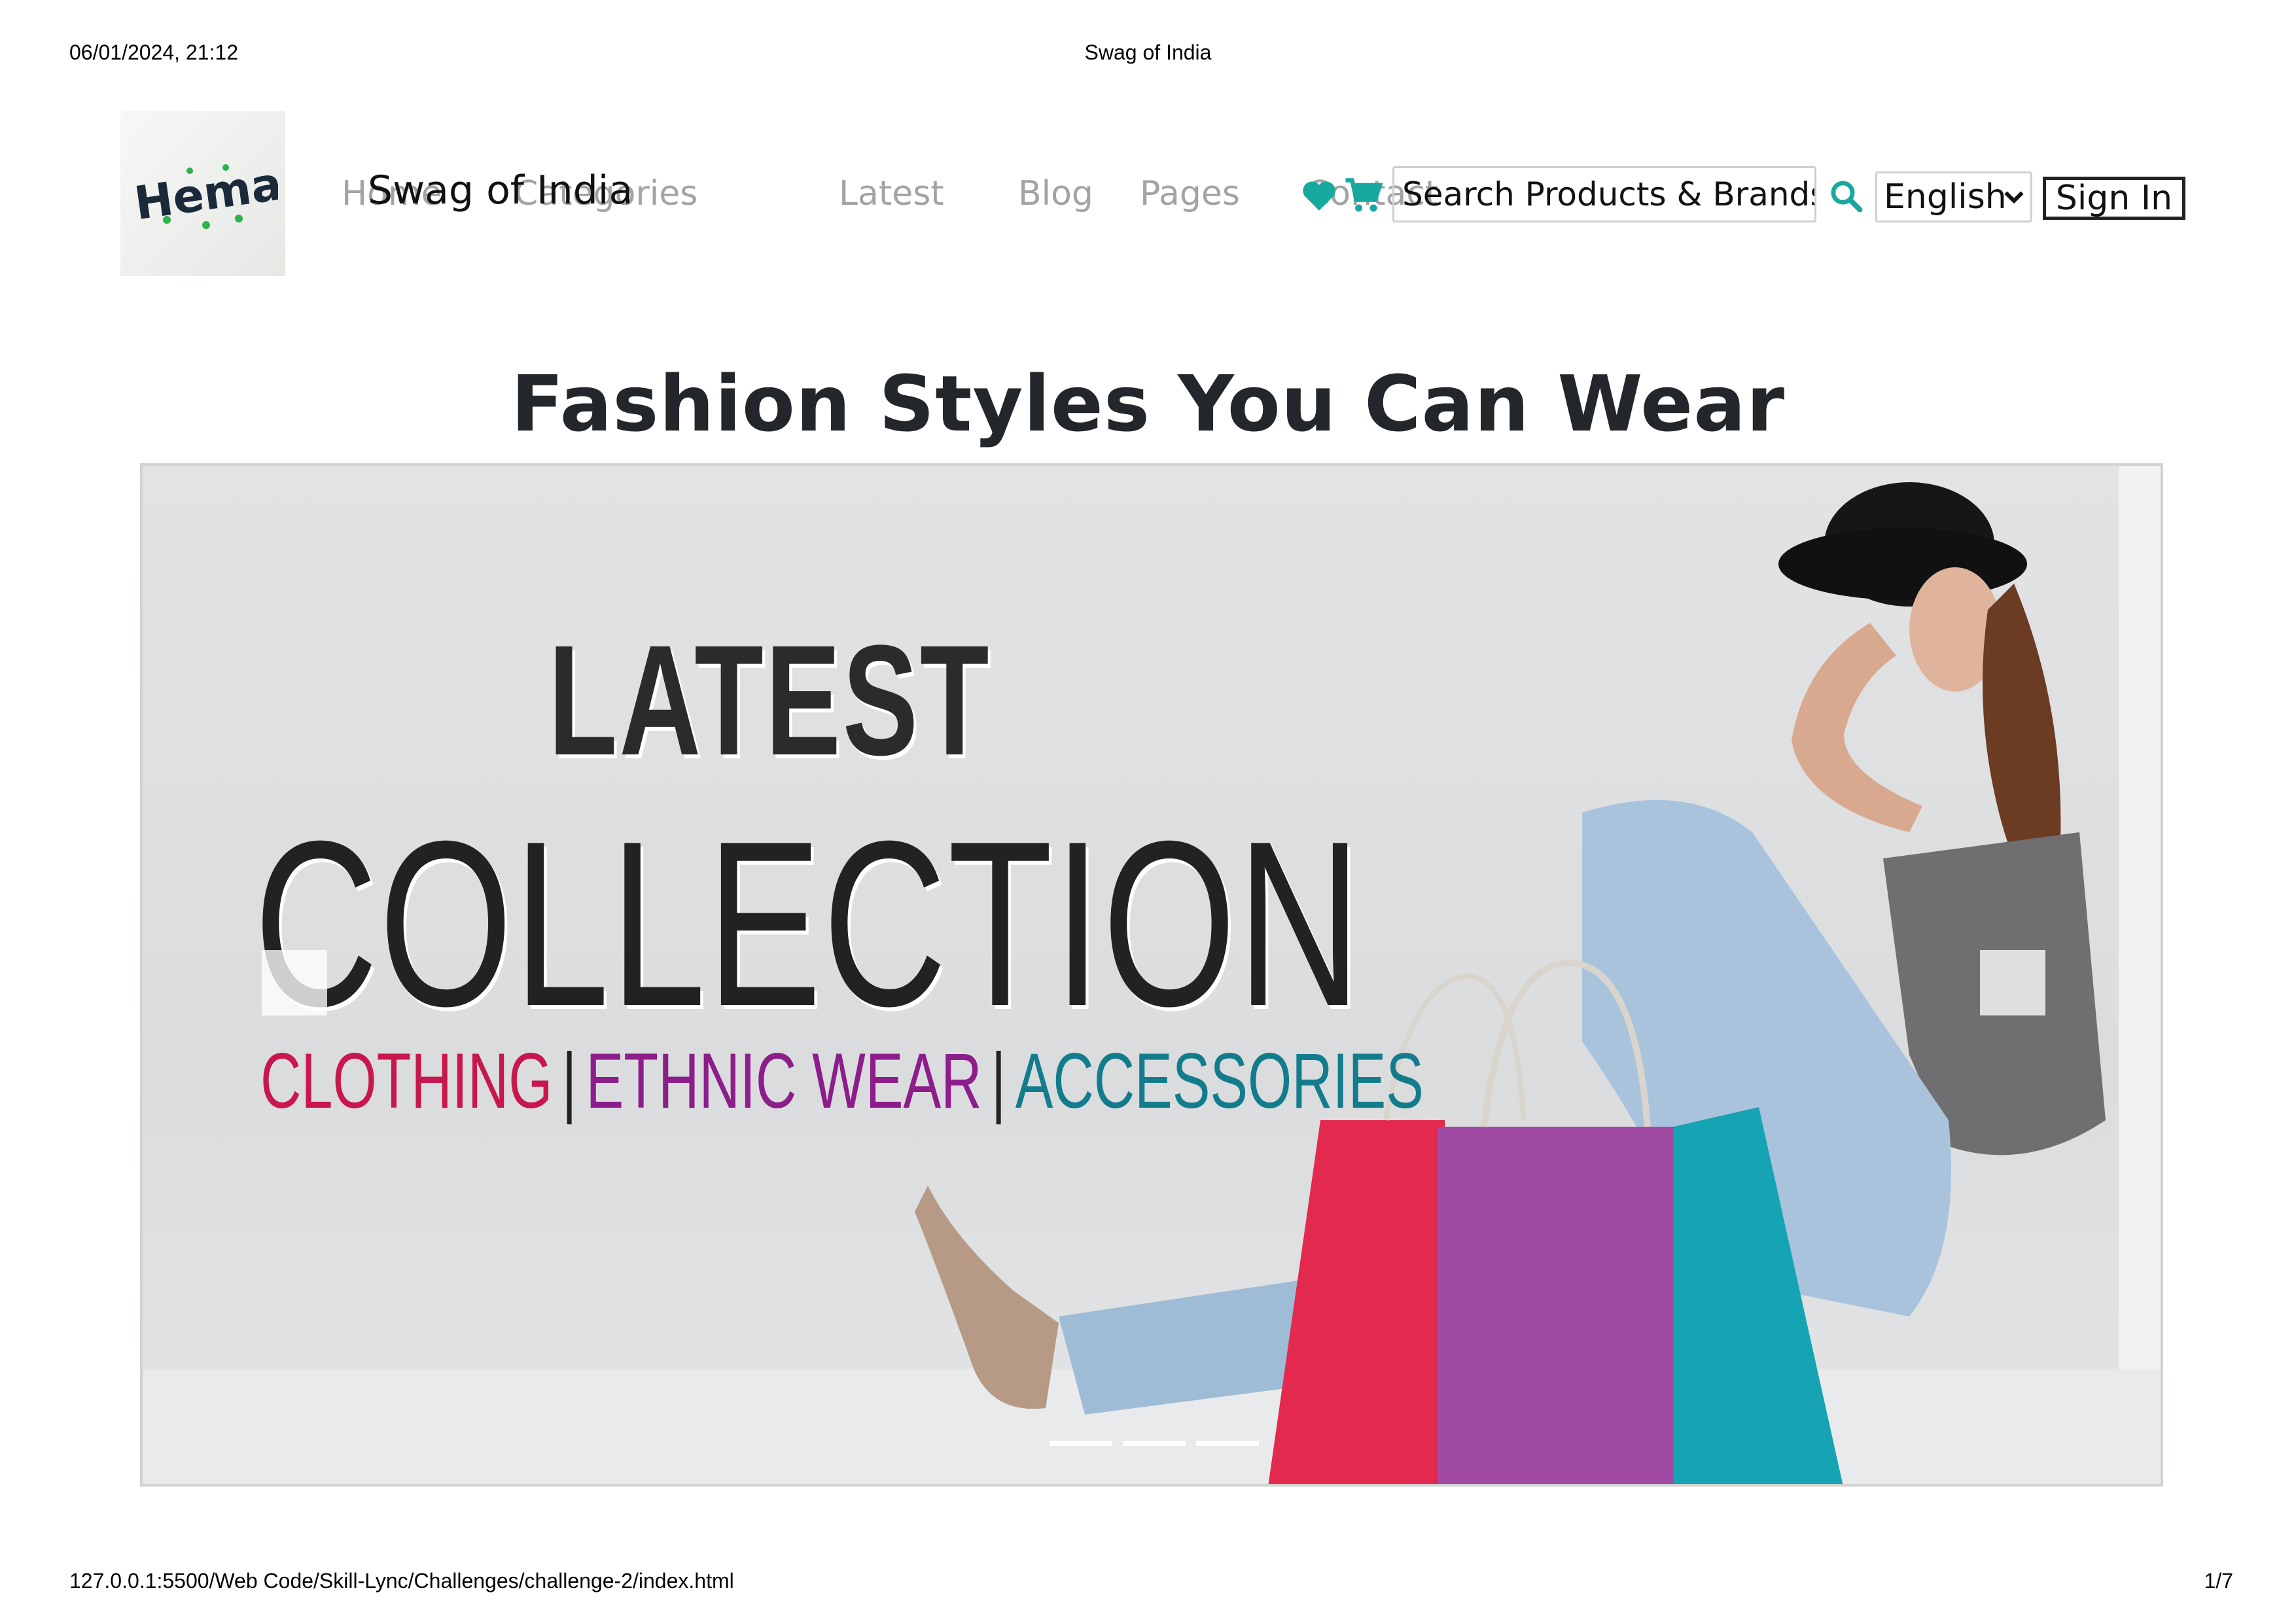 The width and height of the screenshot is (2296, 1622). What do you see at coordinates (1148, 52) in the screenshot?
I see `print-page-title: Swag of India` at bounding box center [1148, 52].